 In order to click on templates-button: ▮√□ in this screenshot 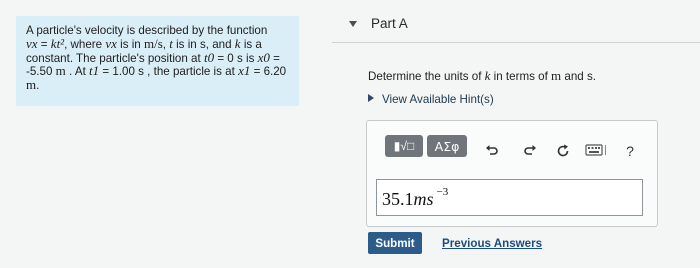, I will do `click(404, 146)`.